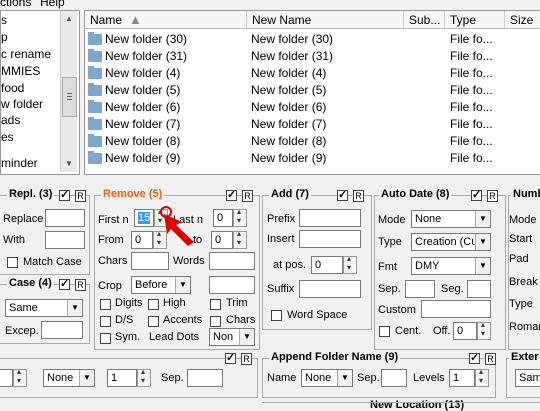  I want to click on custom-input, so click(456, 309).